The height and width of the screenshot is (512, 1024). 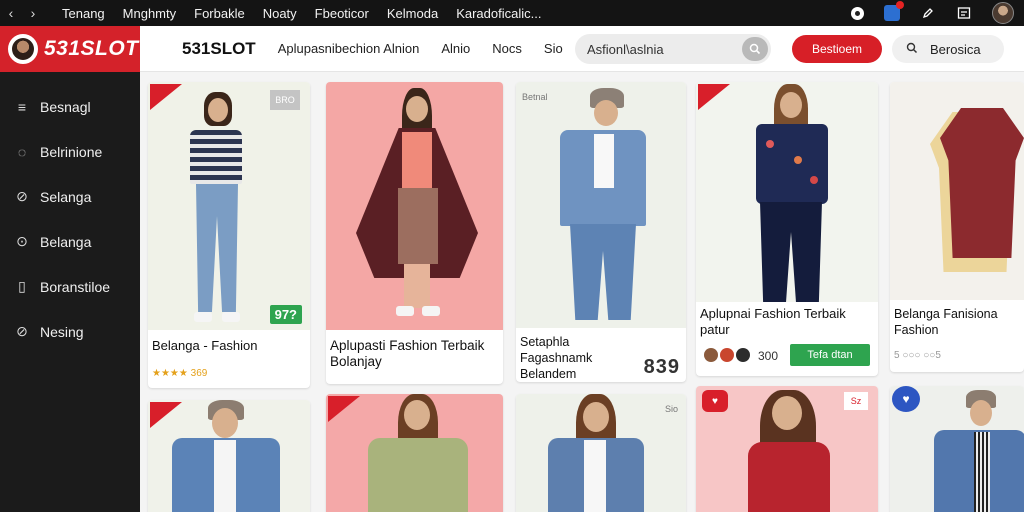 I want to click on logo: 531SLOT, so click(x=70, y=49).